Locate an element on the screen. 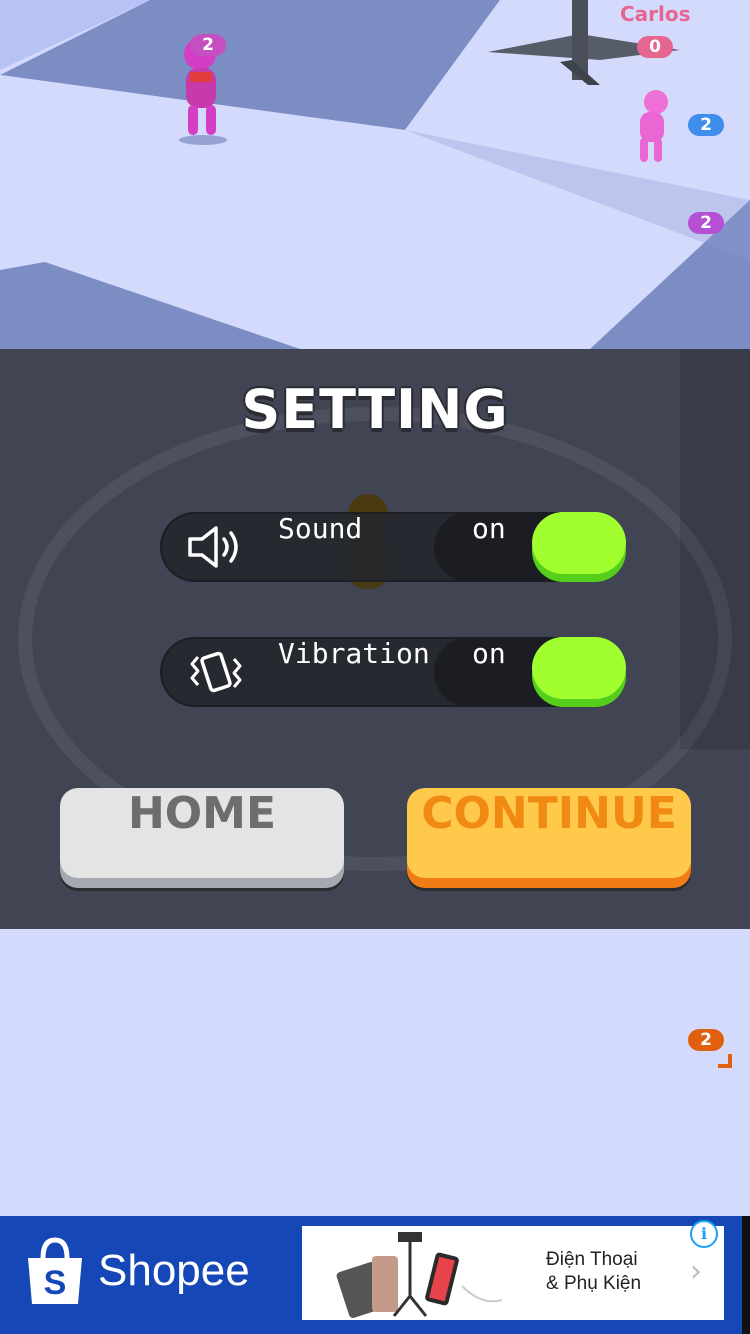  shopee-bag-icon: S is located at coordinates (55, 1270).